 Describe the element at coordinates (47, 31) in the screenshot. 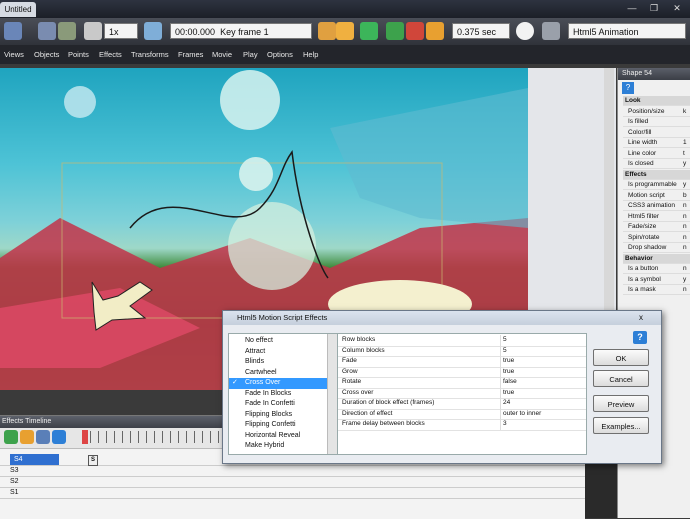

I see `undo-icon` at that location.